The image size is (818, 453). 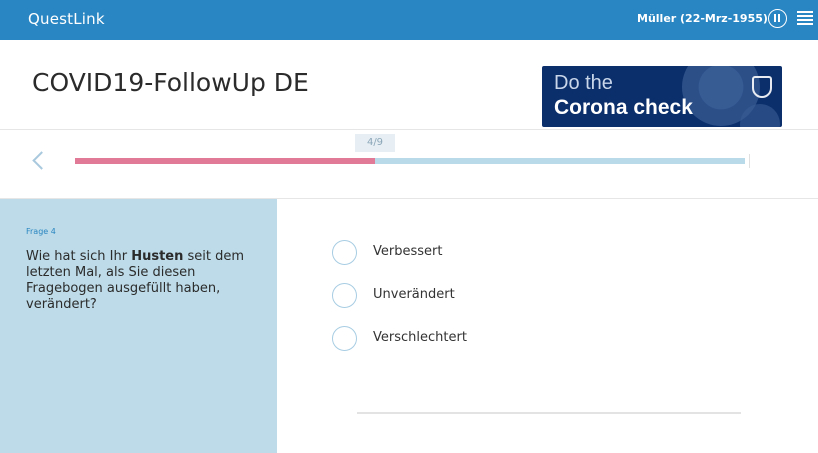 I want to click on page-title: COVID19-FollowUp DE, so click(x=170, y=82).